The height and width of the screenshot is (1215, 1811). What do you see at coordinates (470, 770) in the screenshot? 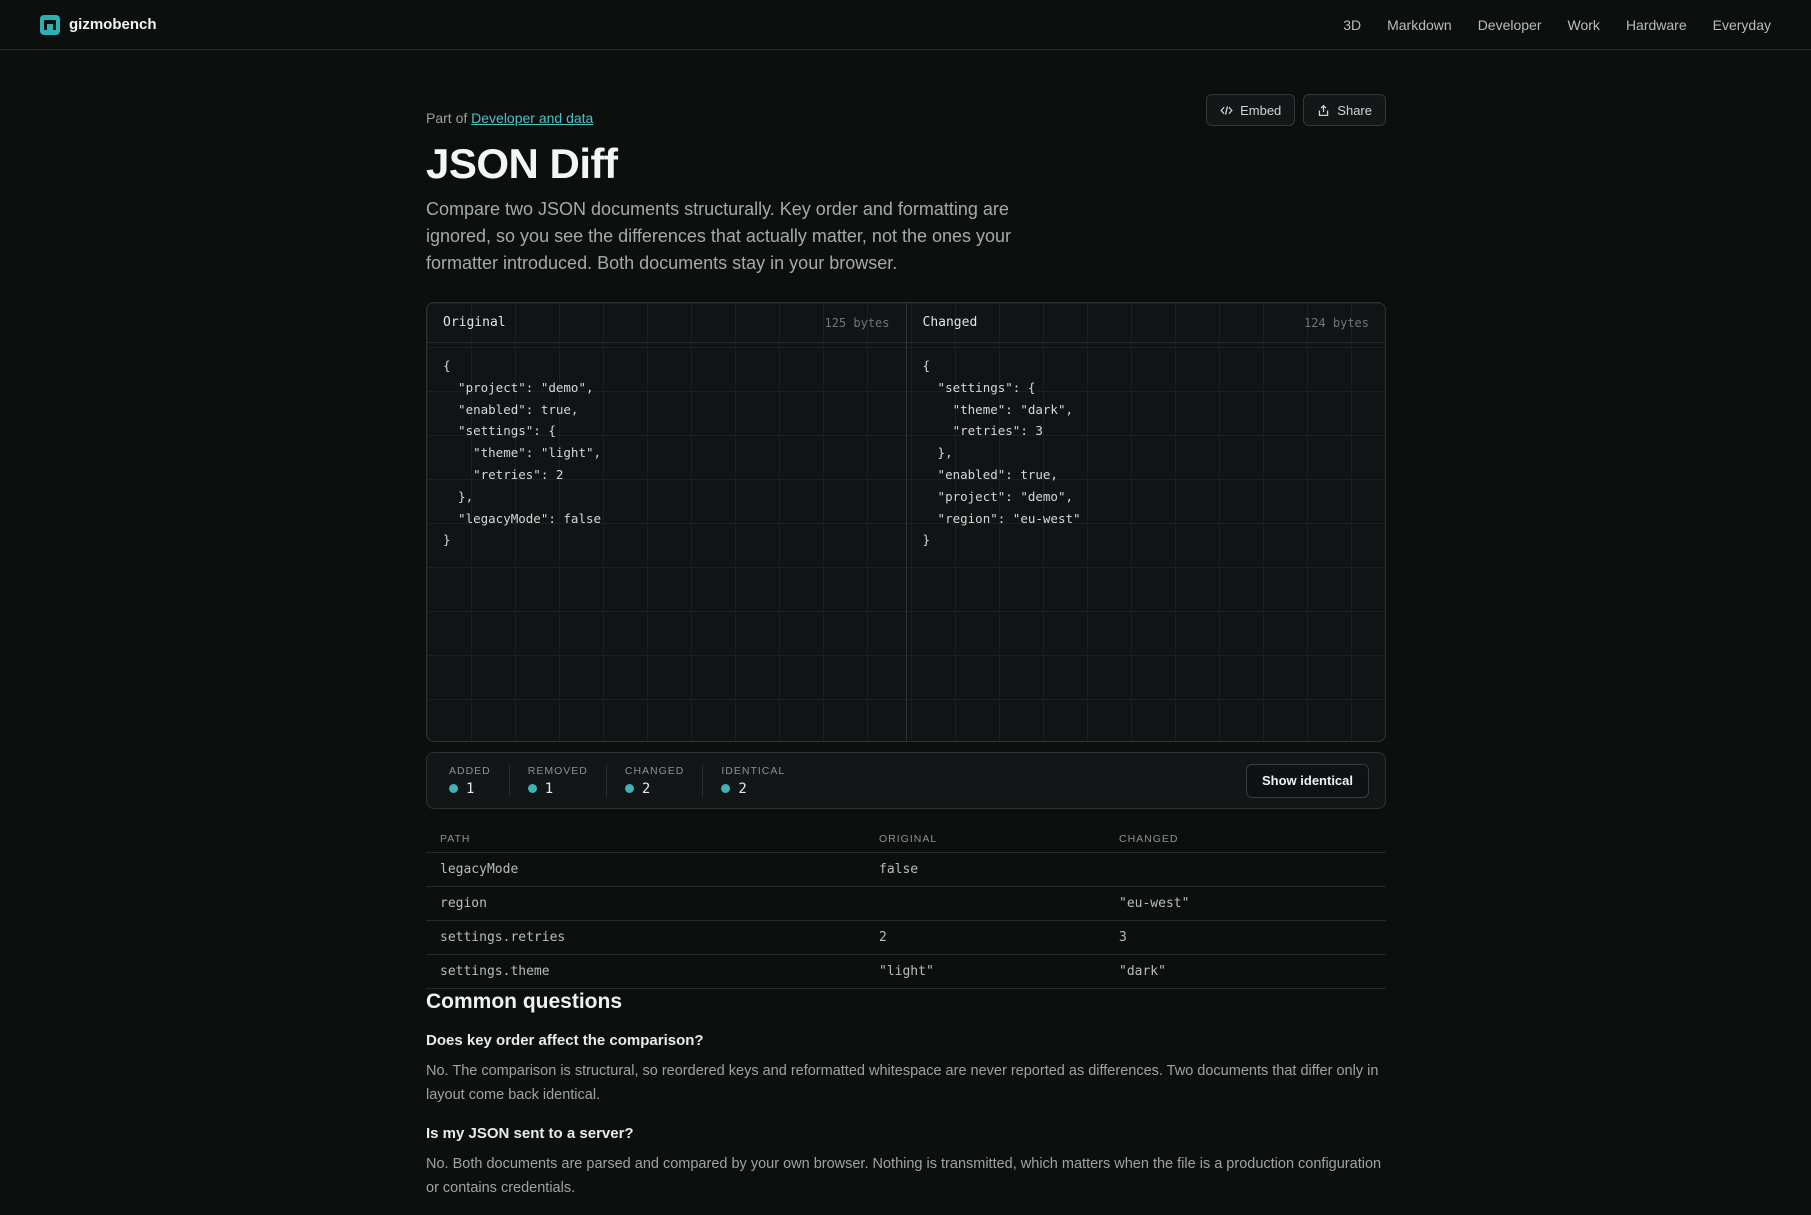
I see `stat-label: ADDED` at bounding box center [470, 770].